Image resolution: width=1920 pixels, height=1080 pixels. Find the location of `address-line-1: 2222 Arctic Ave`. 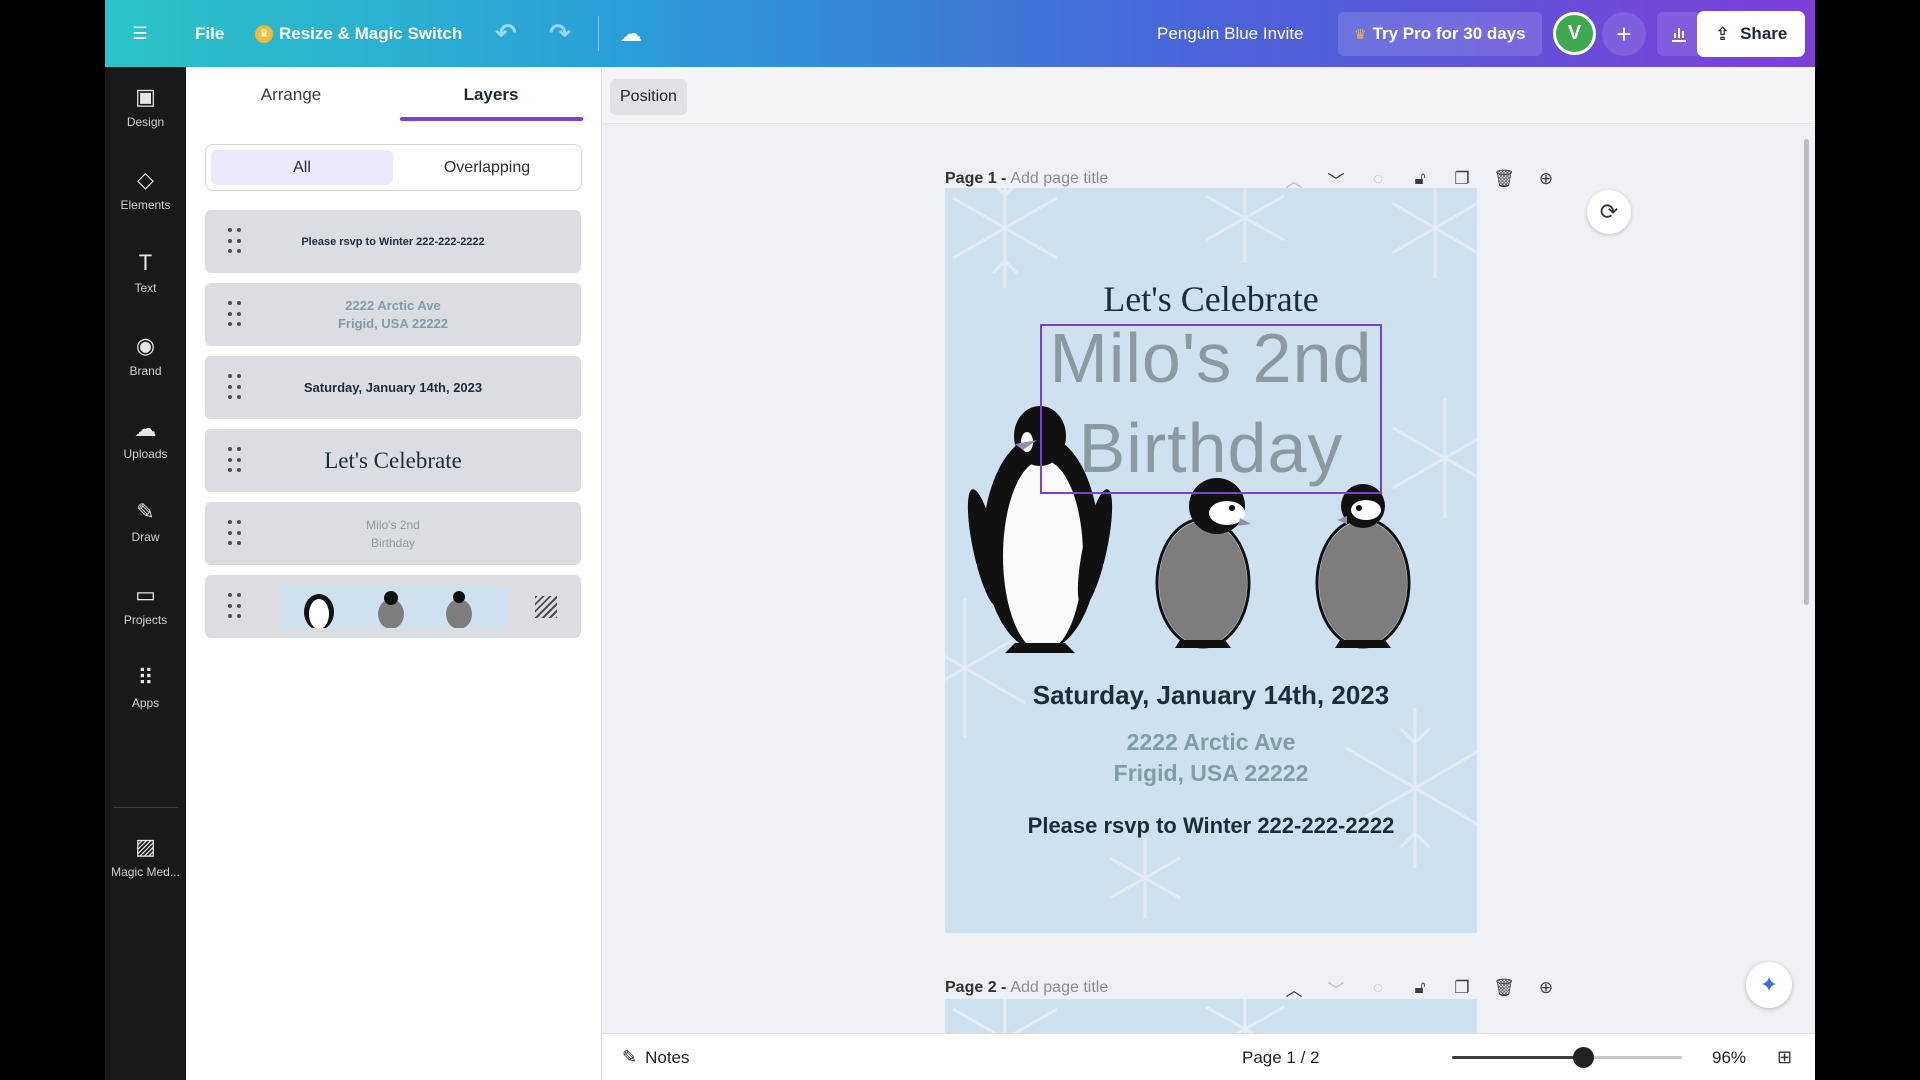

address-line-1: 2222 Arctic Ave is located at coordinates (1211, 742).